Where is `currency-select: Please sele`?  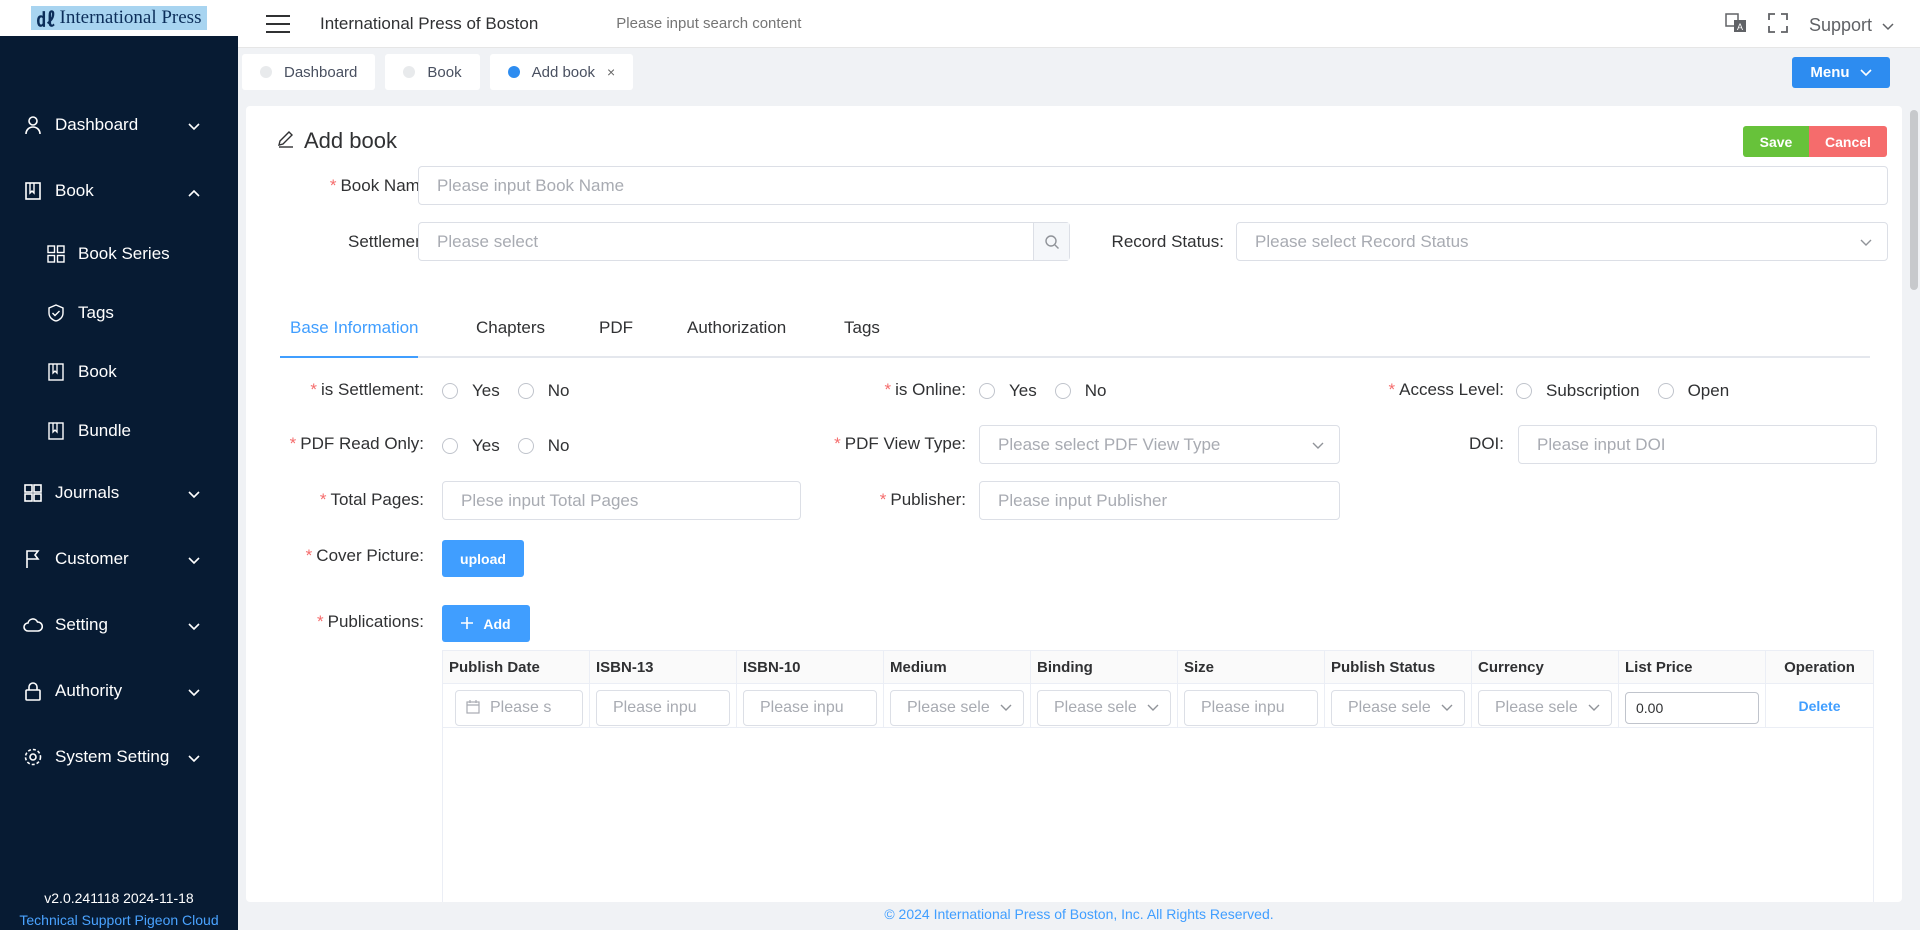
currency-select: Please sele is located at coordinates (1545, 708).